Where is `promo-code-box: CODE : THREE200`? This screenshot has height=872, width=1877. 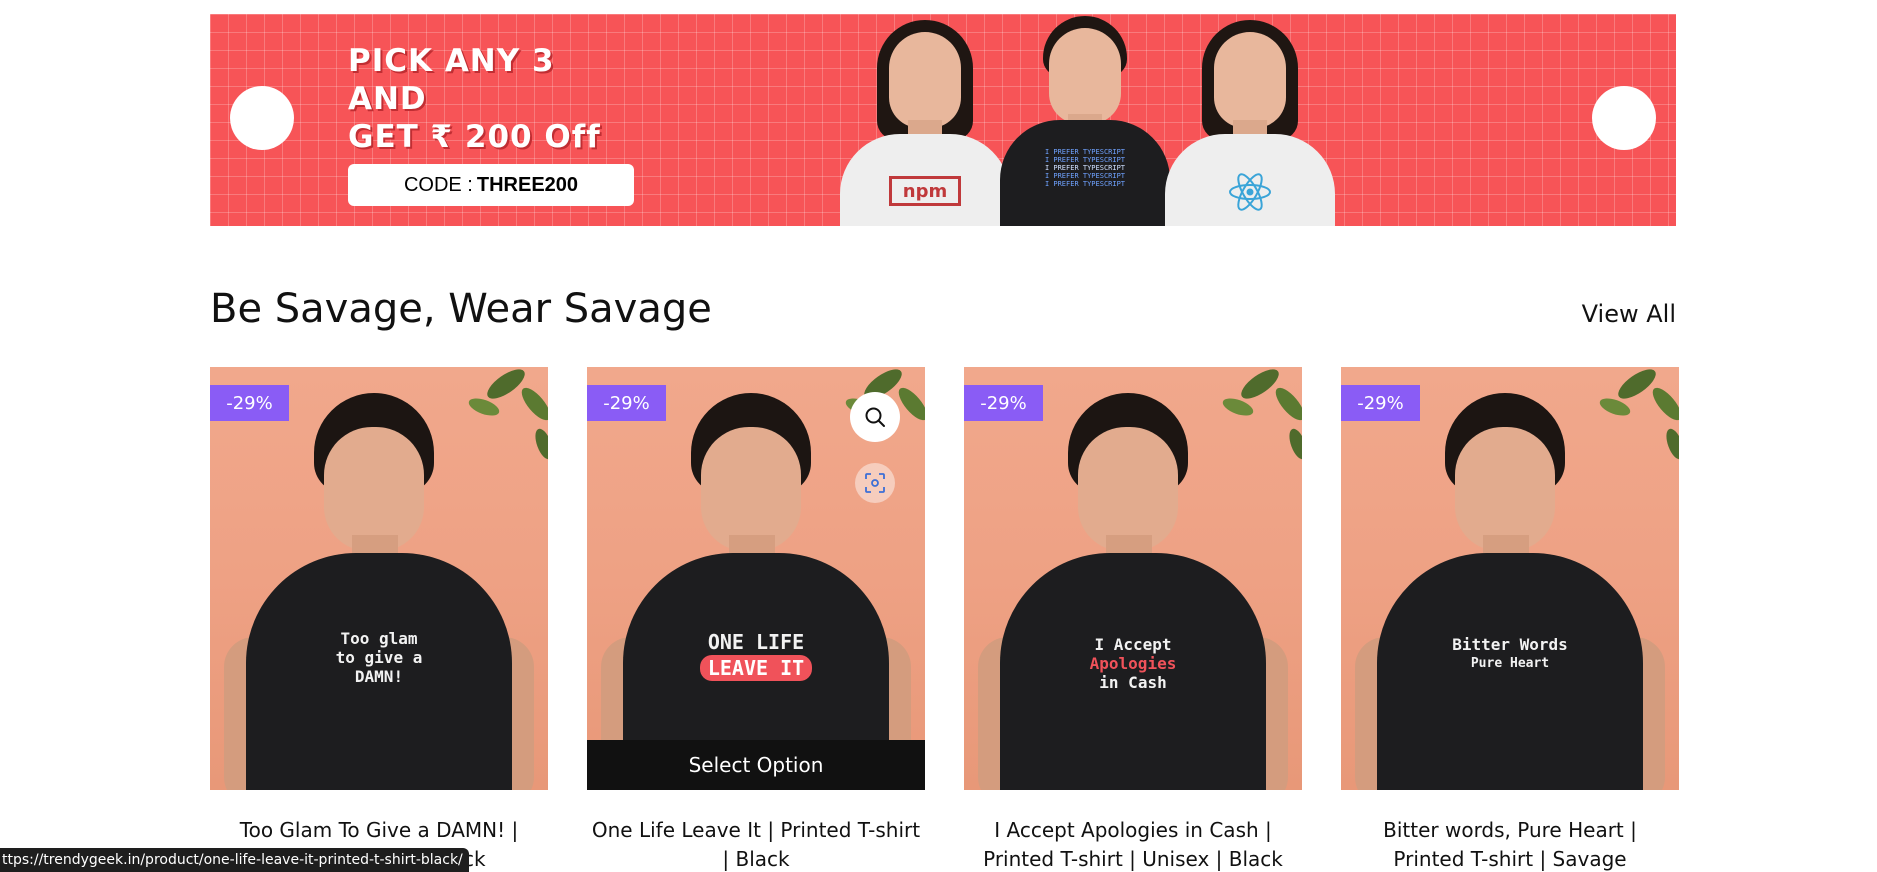 promo-code-box: CODE : THREE200 is located at coordinates (491, 185).